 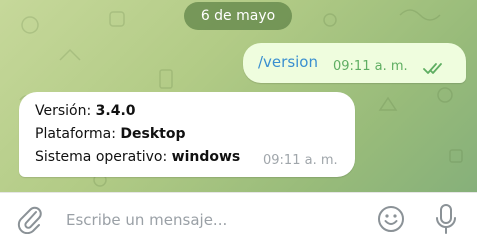 I want to click on outgoing-message: /version 09:11 a. m., so click(x=354, y=63).